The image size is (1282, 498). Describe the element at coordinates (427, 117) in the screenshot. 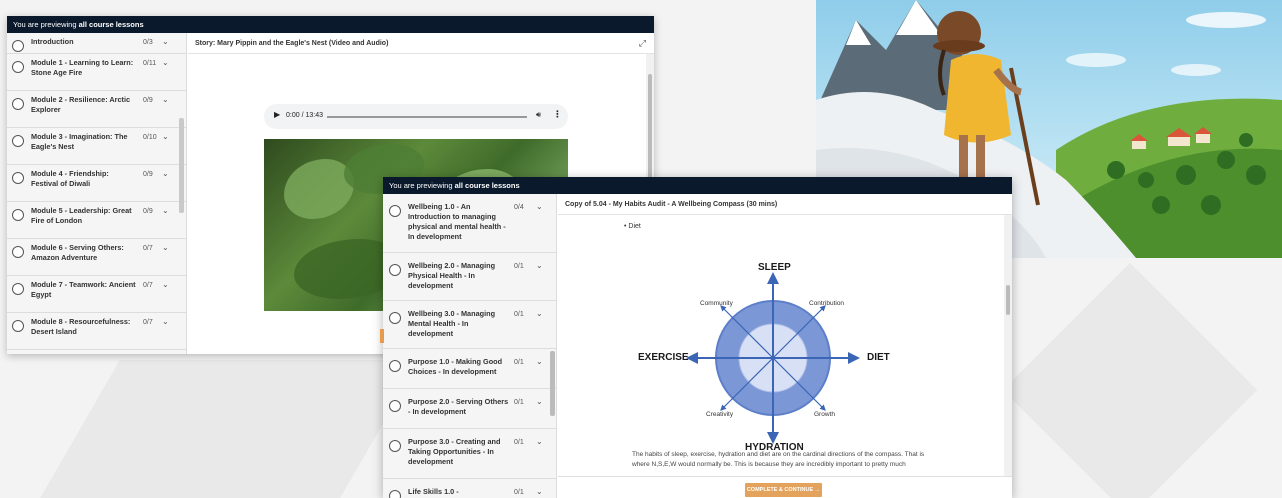

I see `audio-progress-bar` at that location.